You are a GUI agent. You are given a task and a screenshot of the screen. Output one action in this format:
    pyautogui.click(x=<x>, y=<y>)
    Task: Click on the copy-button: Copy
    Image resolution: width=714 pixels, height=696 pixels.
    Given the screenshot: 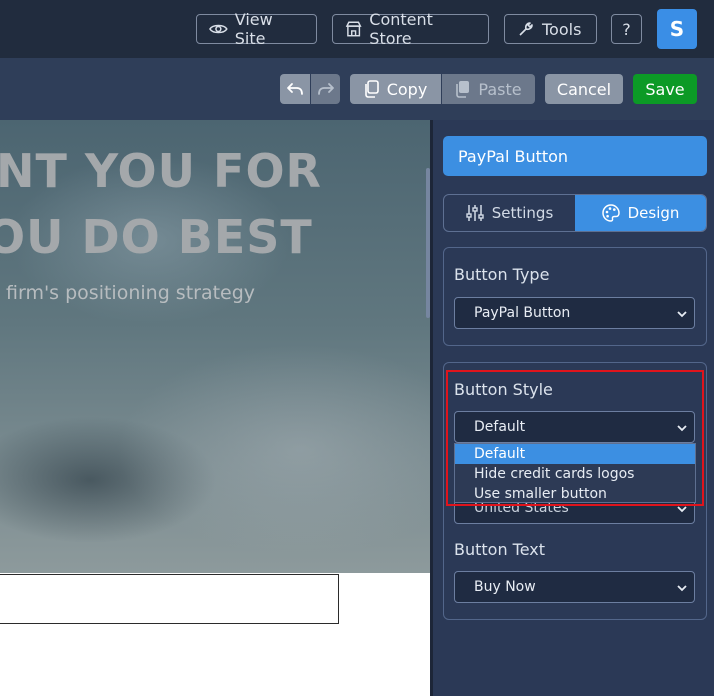 What is the action you would take?
    pyautogui.click(x=395, y=89)
    